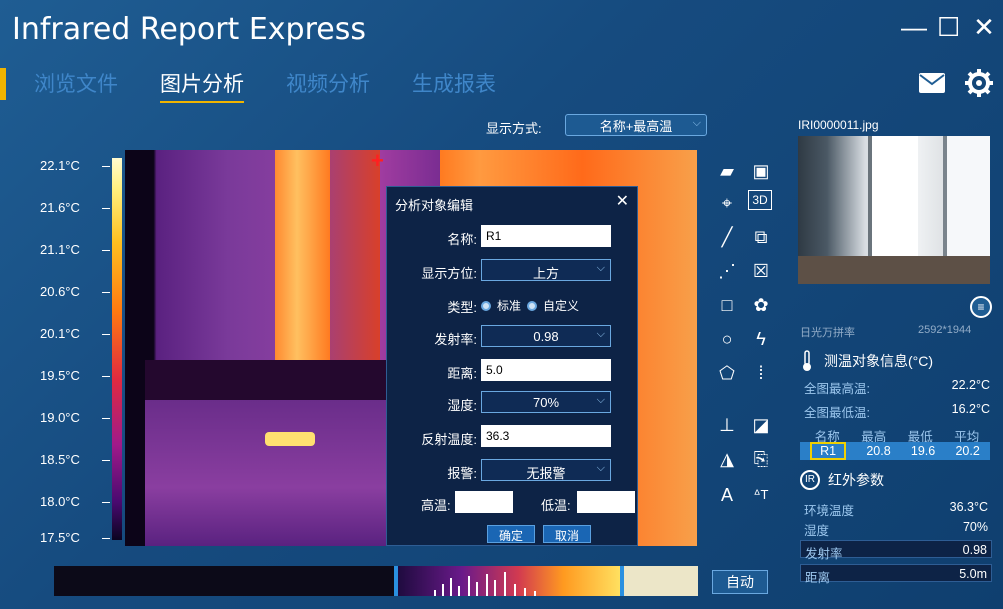  I want to click on polyline-tool-icon: ⋰, so click(727, 271).